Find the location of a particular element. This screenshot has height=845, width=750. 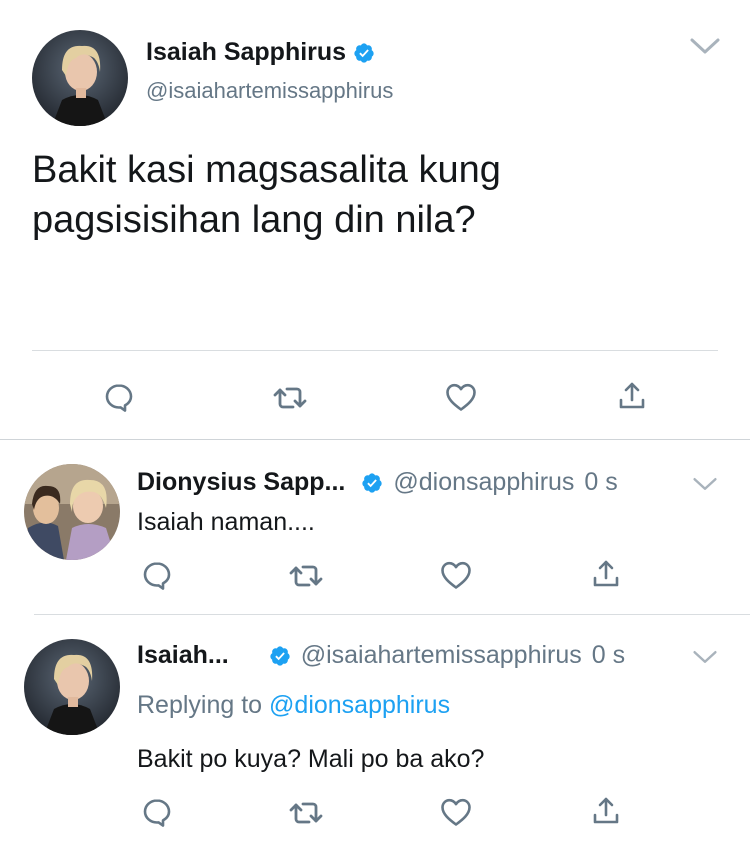

replying-to: Replying to @dionsapphirus is located at coordinates (293, 705).